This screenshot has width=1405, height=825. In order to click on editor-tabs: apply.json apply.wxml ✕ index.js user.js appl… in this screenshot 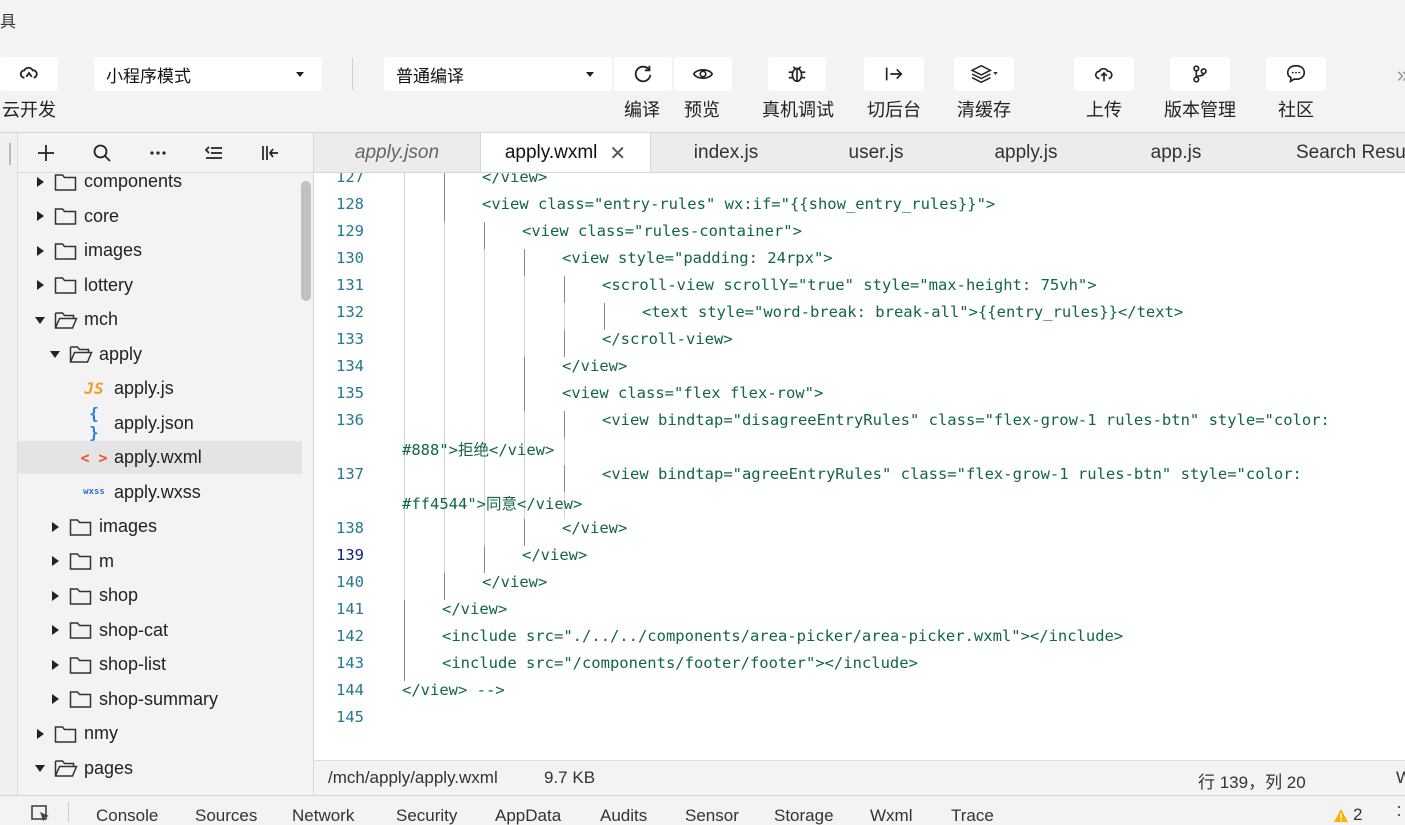, I will do `click(859, 152)`.